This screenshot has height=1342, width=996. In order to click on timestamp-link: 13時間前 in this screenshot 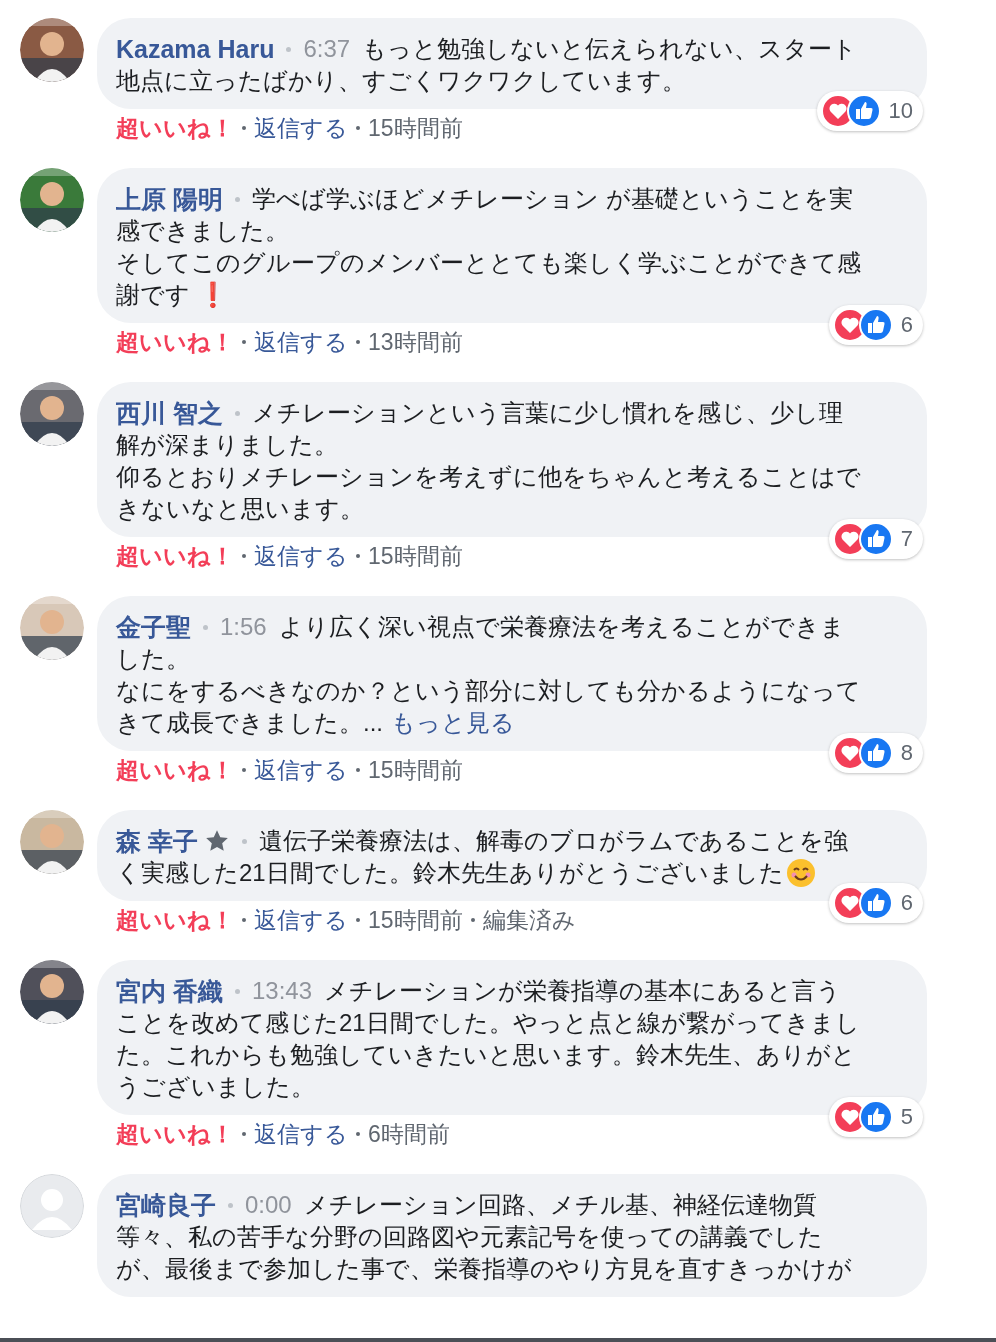, I will do `click(415, 342)`.